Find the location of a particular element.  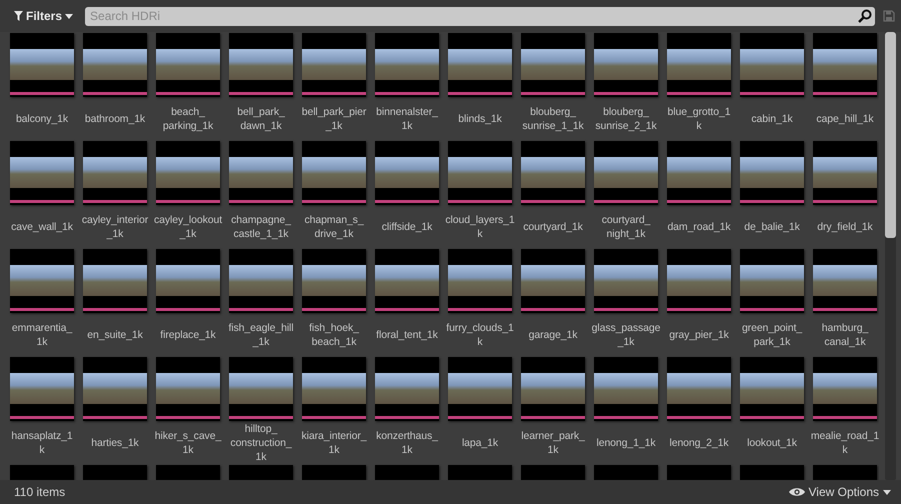

asset-name: hiker_s_cave_ 1k is located at coordinates (188, 443).